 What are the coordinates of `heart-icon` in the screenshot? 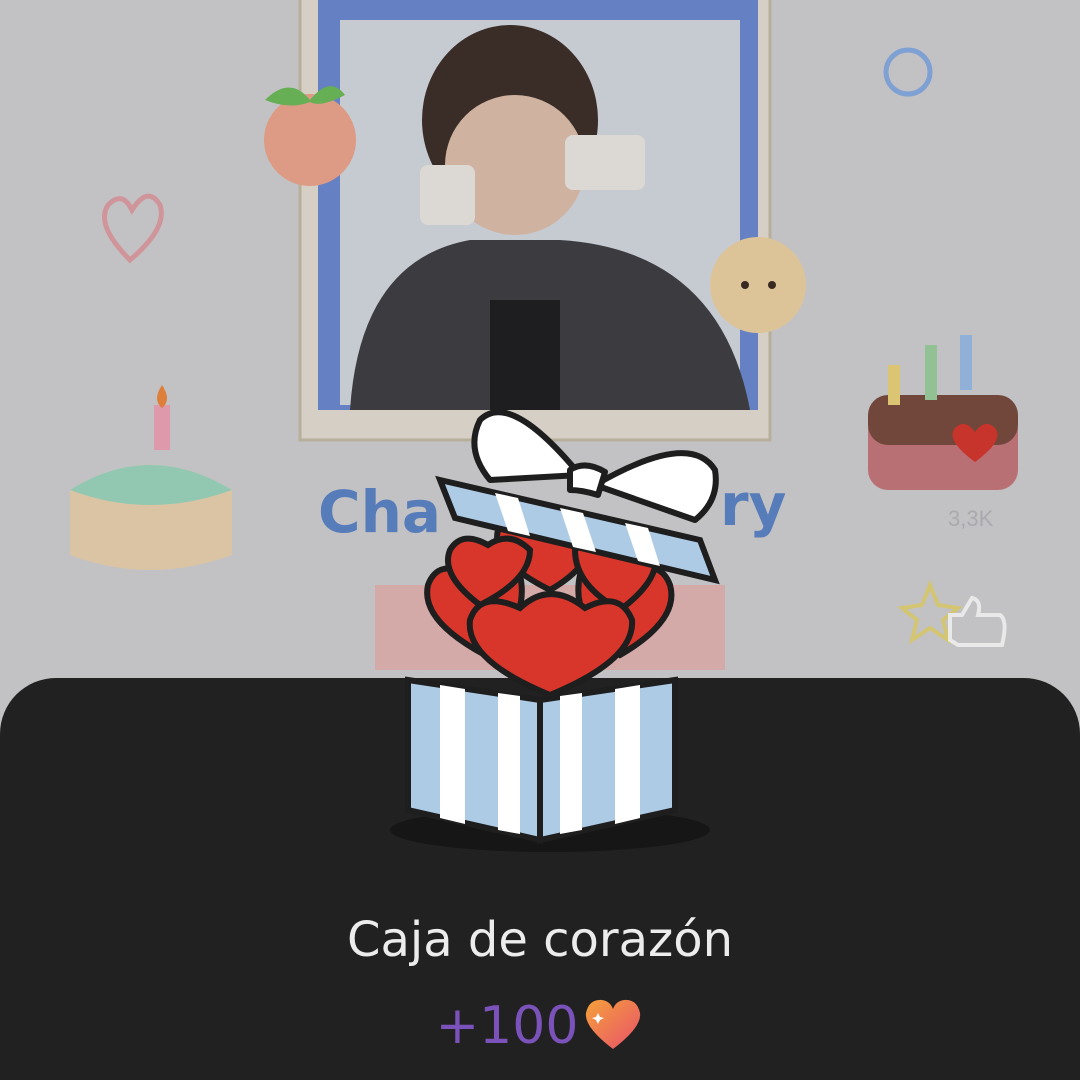 It's located at (613, 1026).